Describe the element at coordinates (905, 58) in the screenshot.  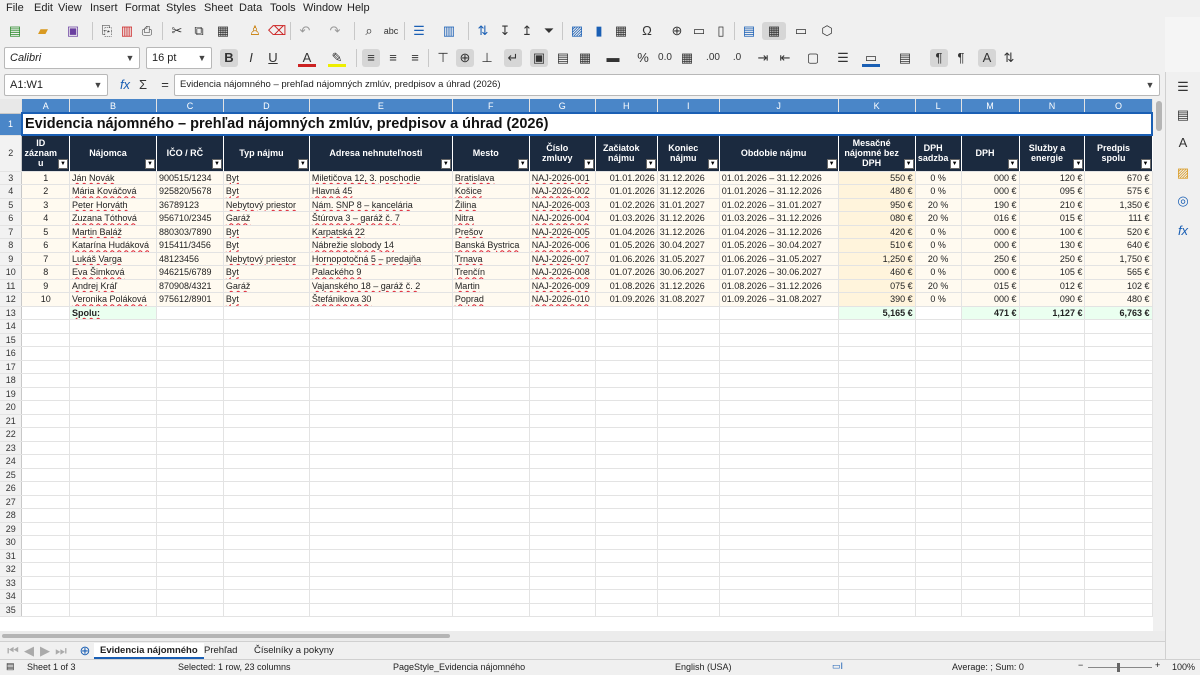
I see `conditional-format-icon: ▤` at that location.